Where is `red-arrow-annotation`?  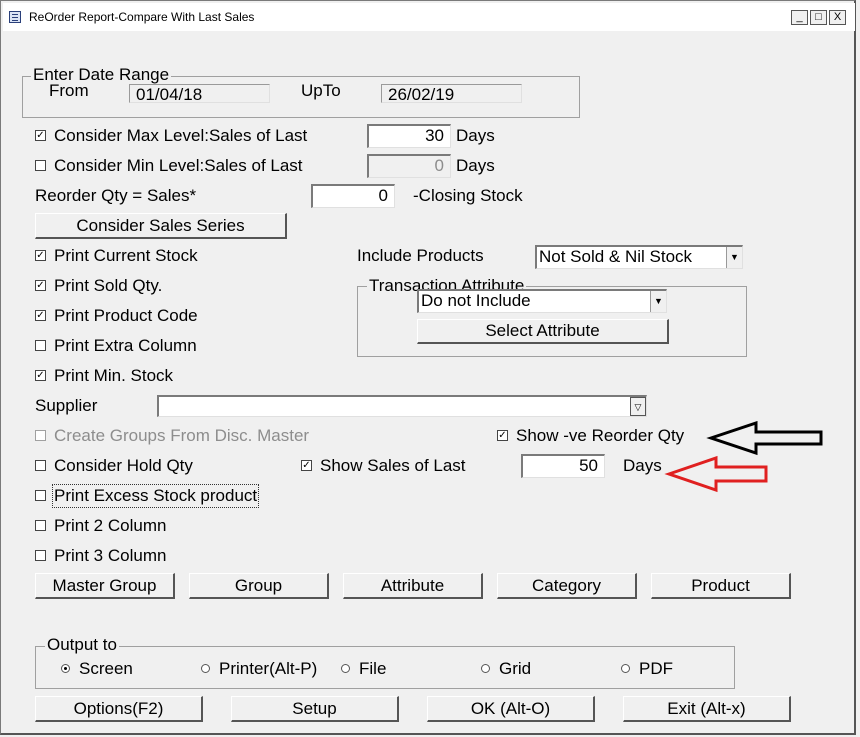
red-arrow-annotation is located at coordinates (716, 474).